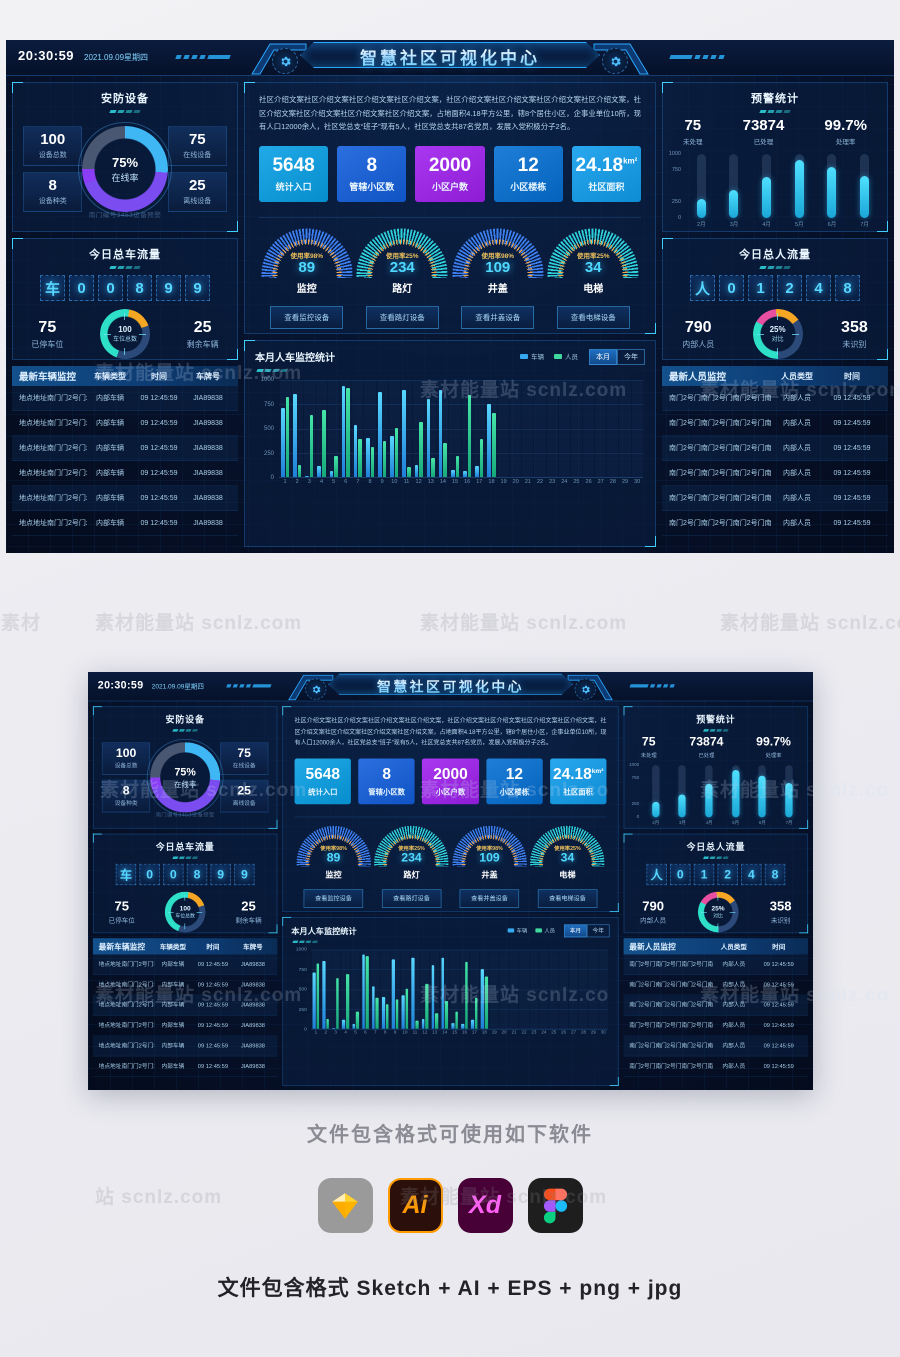 The image size is (900, 1357). I want to click on x-tick-label: 23, so click(552, 482).